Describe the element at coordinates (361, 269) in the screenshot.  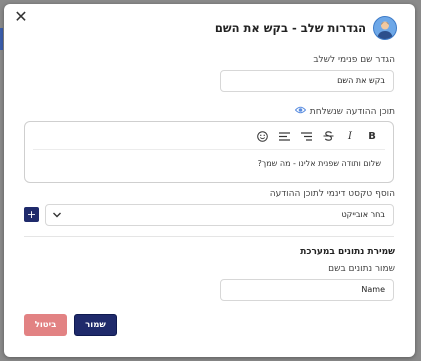
I see `save-as-label: שמור נתונים בשם` at that location.